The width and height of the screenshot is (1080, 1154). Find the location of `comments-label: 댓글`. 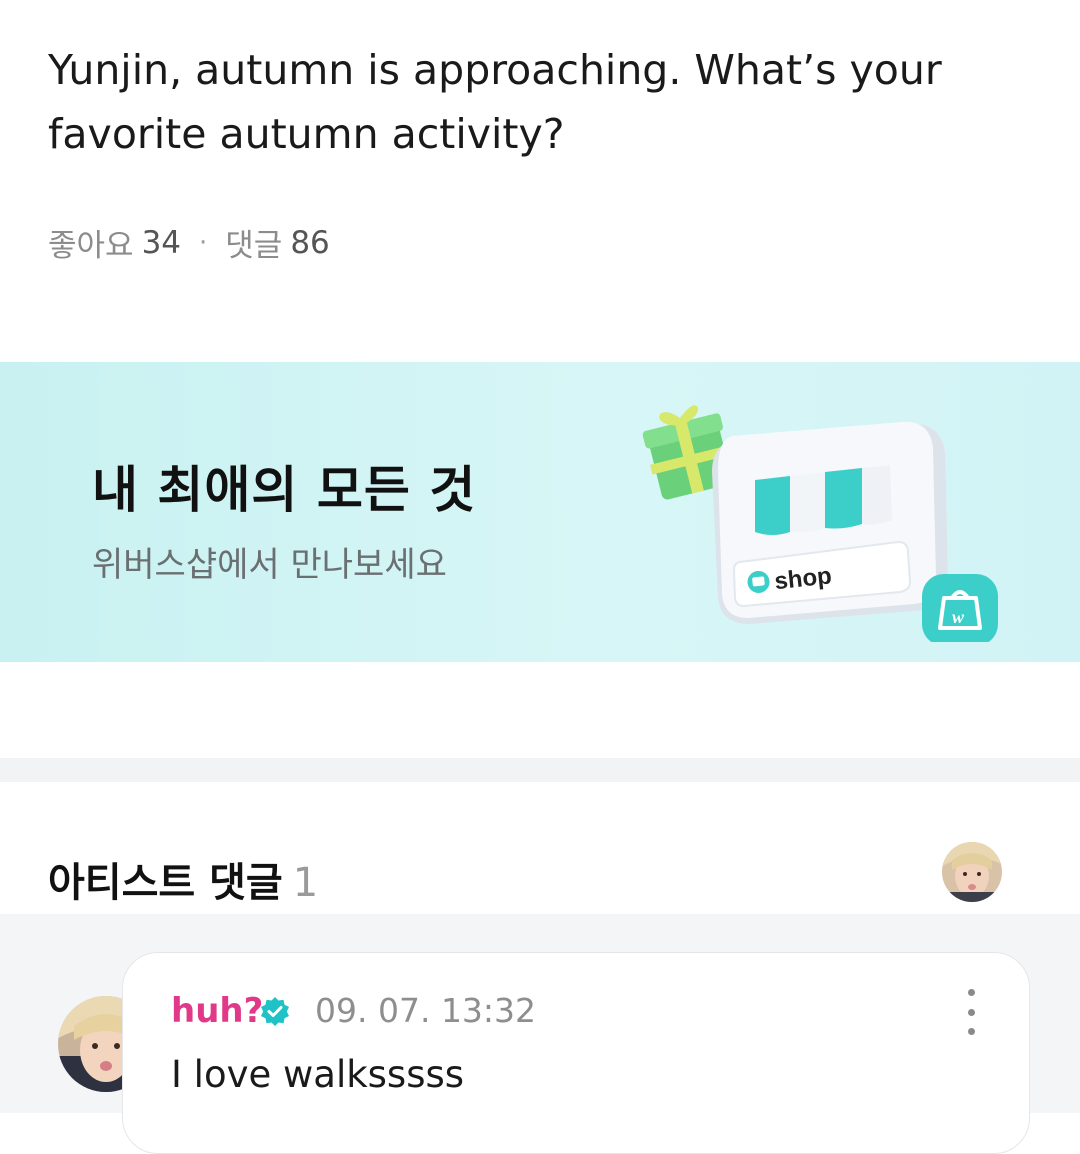

comments-label: 댓글 is located at coordinates (253, 242).